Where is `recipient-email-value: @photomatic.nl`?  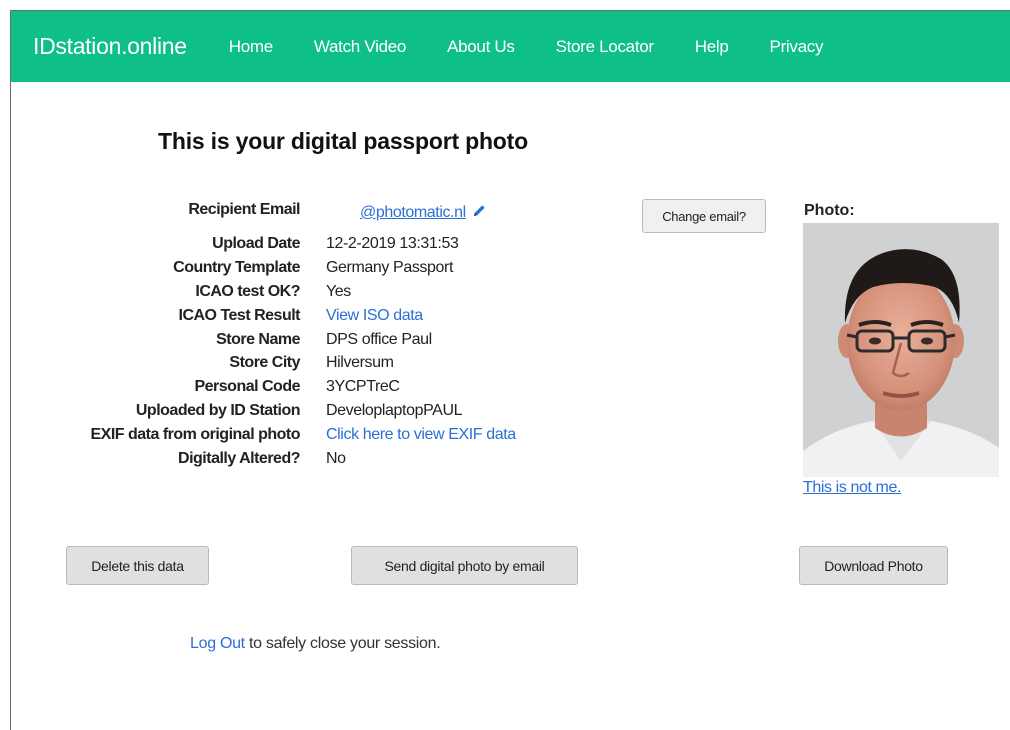 recipient-email-value: @photomatic.nl is located at coordinates (423, 213).